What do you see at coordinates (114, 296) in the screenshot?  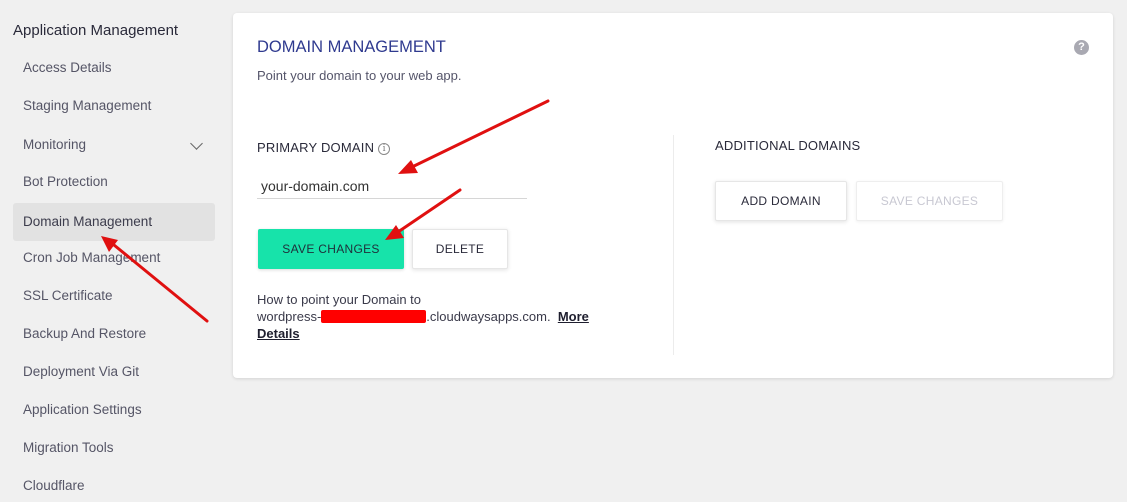 I see `sidebar-item-ssl-certificate: SSL Certificate` at bounding box center [114, 296].